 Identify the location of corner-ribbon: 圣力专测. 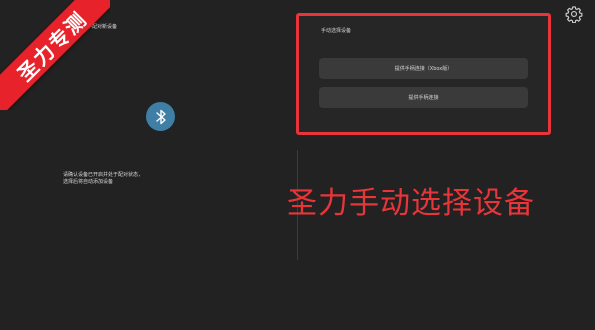
(55, 55).